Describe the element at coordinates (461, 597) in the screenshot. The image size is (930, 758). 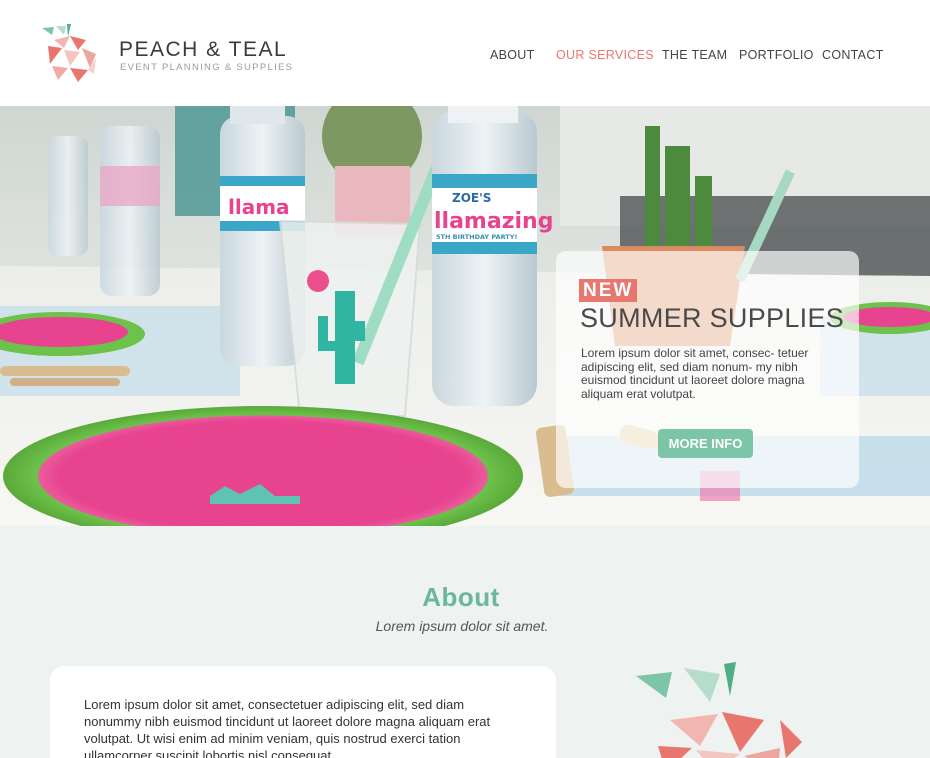
I see `about-title: About` at that location.